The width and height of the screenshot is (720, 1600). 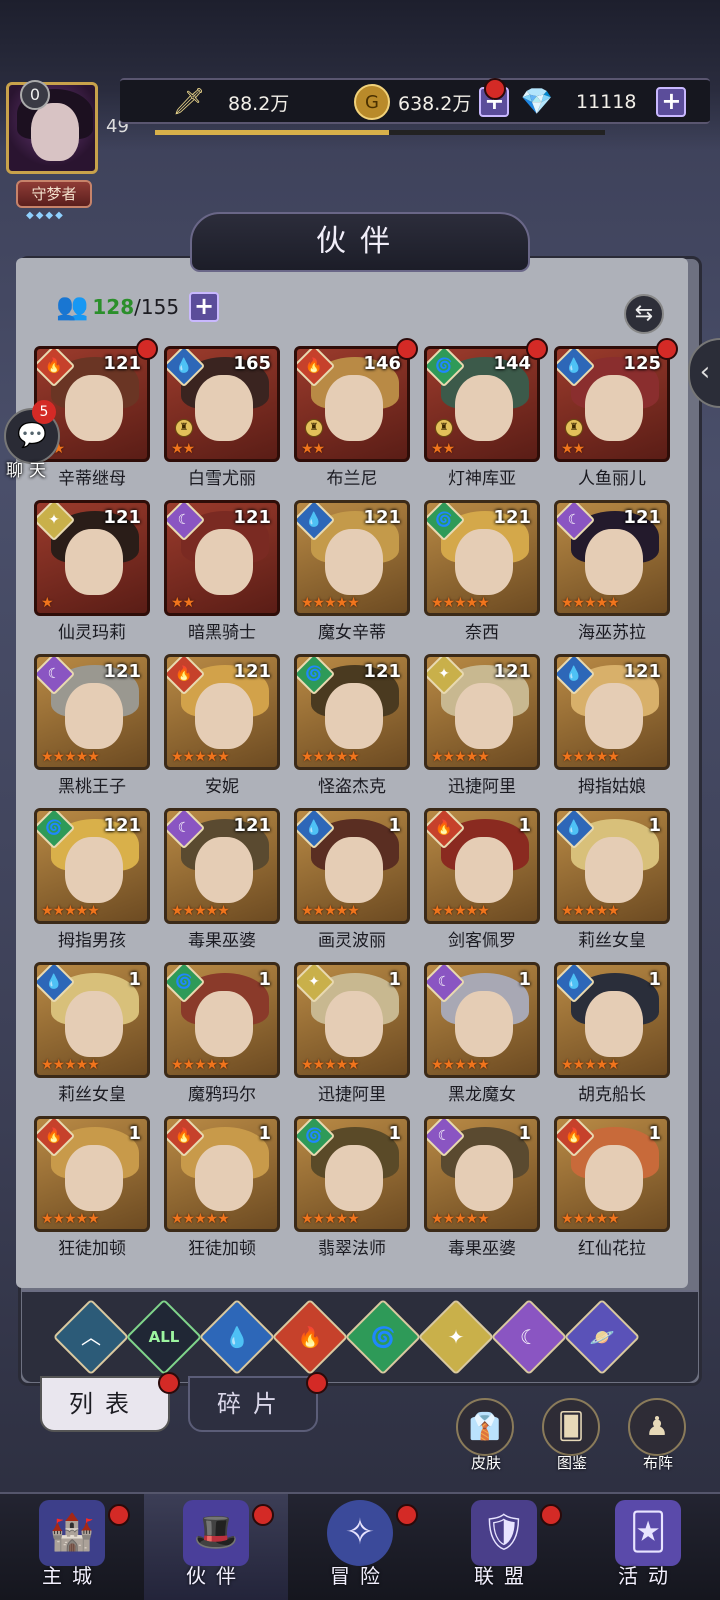 I want to click on tab-shards: 碎片, so click(x=253, y=1404).